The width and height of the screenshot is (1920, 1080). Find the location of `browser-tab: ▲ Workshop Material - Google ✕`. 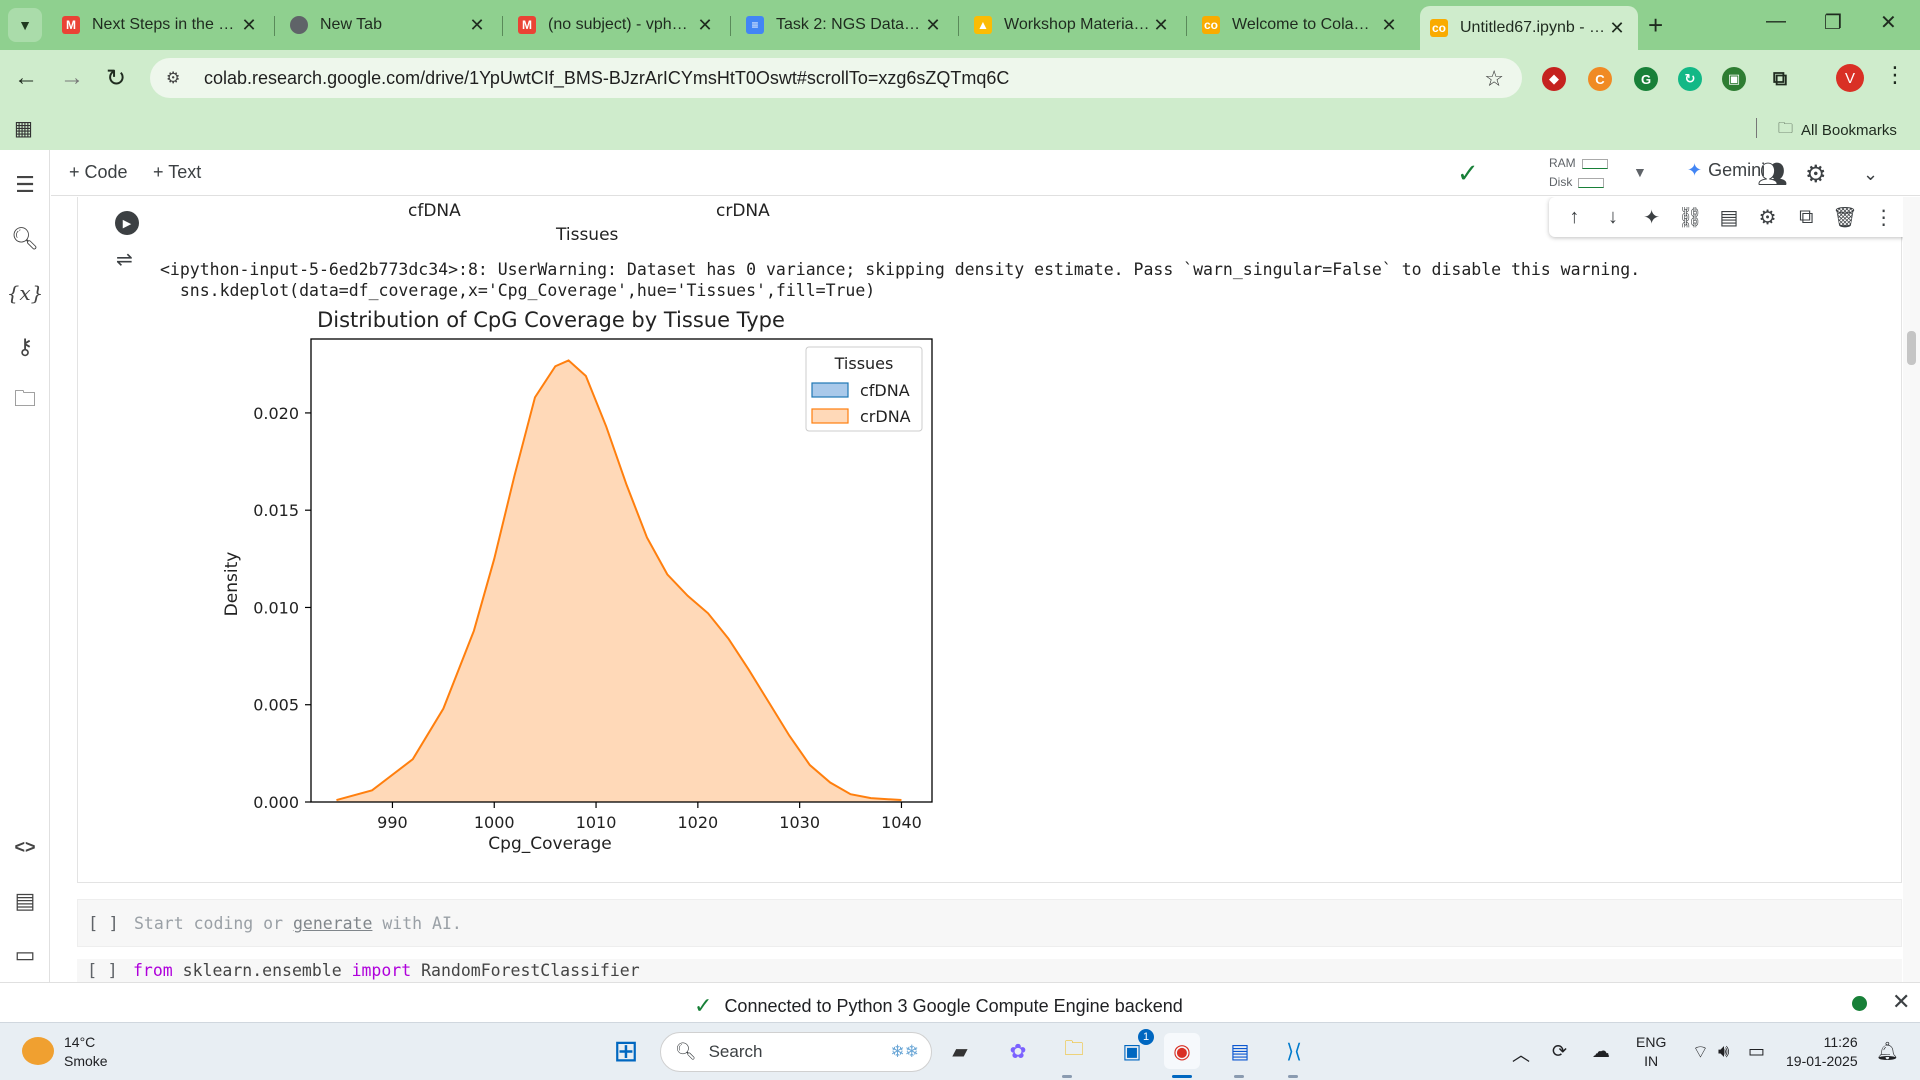

browser-tab: ▲ Workshop Material - Google ✕ is located at coordinates (1073, 25).